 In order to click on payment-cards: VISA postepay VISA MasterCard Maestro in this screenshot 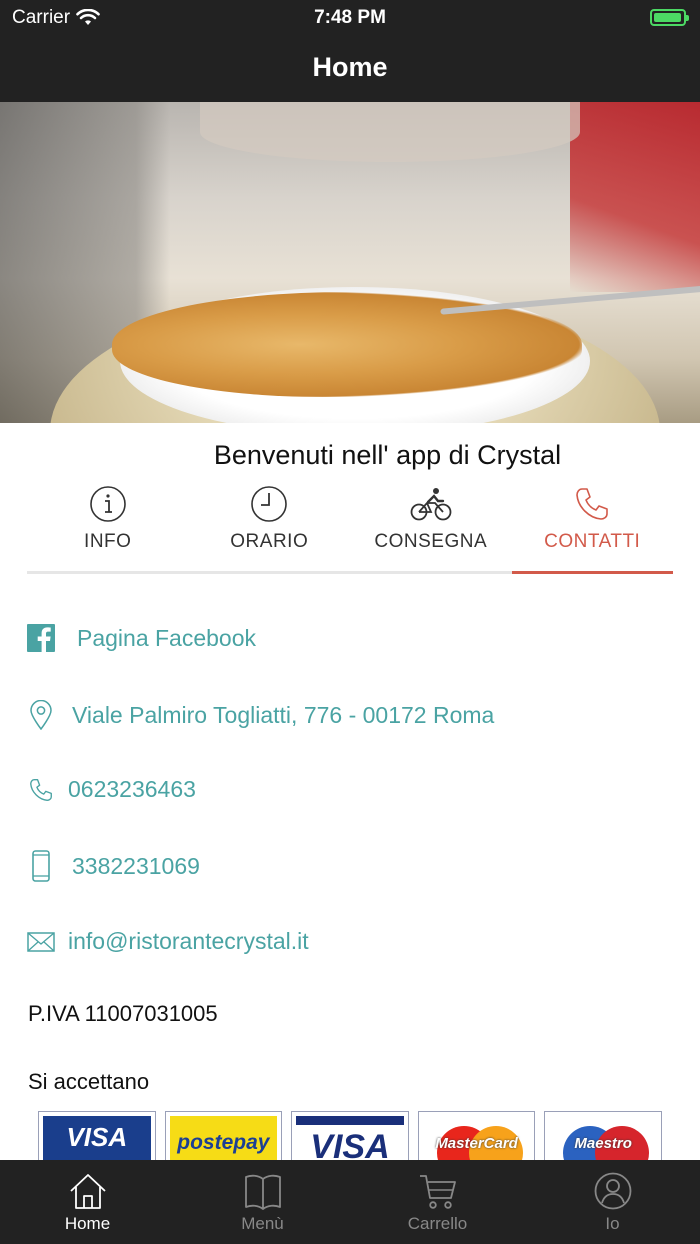, I will do `click(350, 1136)`.